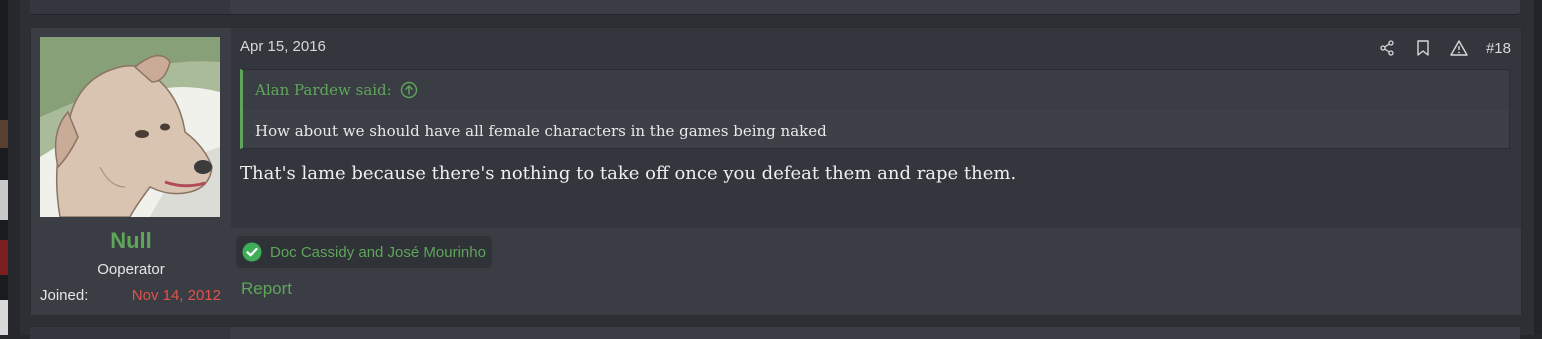 This screenshot has width=1542, height=339. What do you see at coordinates (1444, 48) in the screenshot?
I see `post-actions: #18` at bounding box center [1444, 48].